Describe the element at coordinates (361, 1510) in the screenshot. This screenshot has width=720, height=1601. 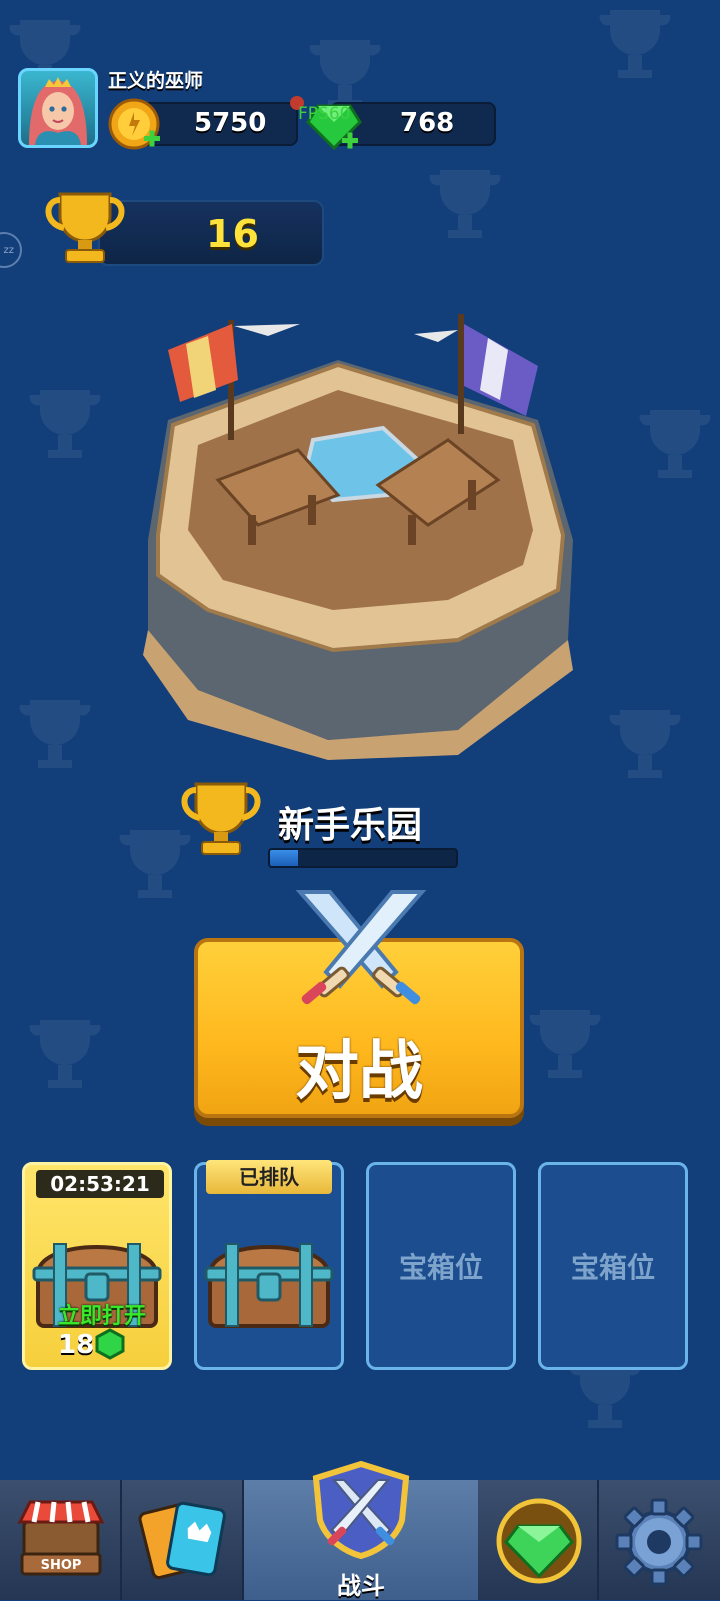
I see `battle-shield-icon` at that location.